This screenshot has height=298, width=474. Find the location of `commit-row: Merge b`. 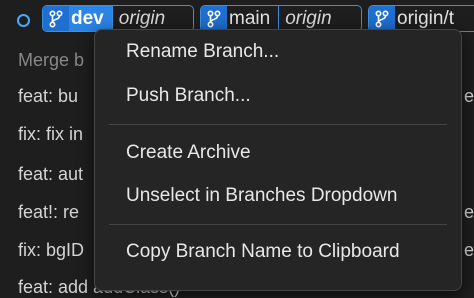

commit-row: Merge b is located at coordinates (51, 60).